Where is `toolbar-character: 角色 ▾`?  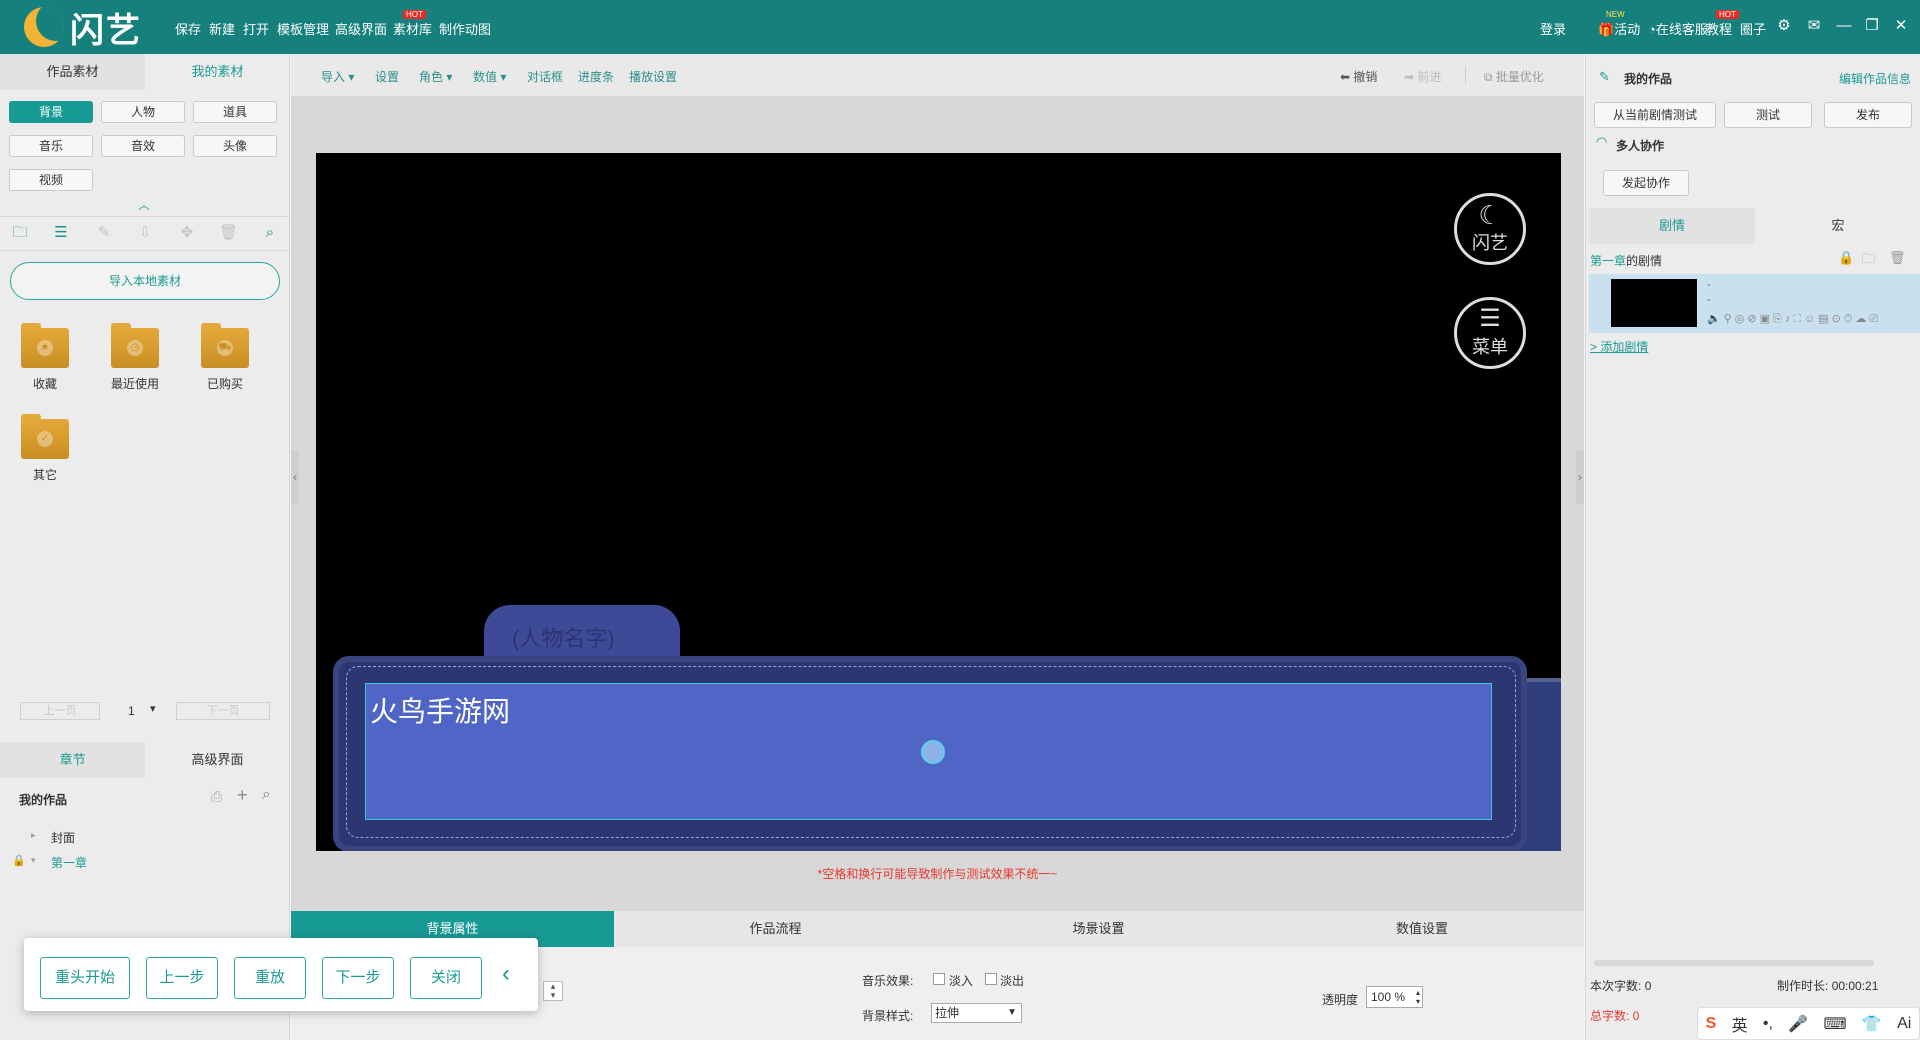
toolbar-character: 角色 ▾ is located at coordinates (435, 76).